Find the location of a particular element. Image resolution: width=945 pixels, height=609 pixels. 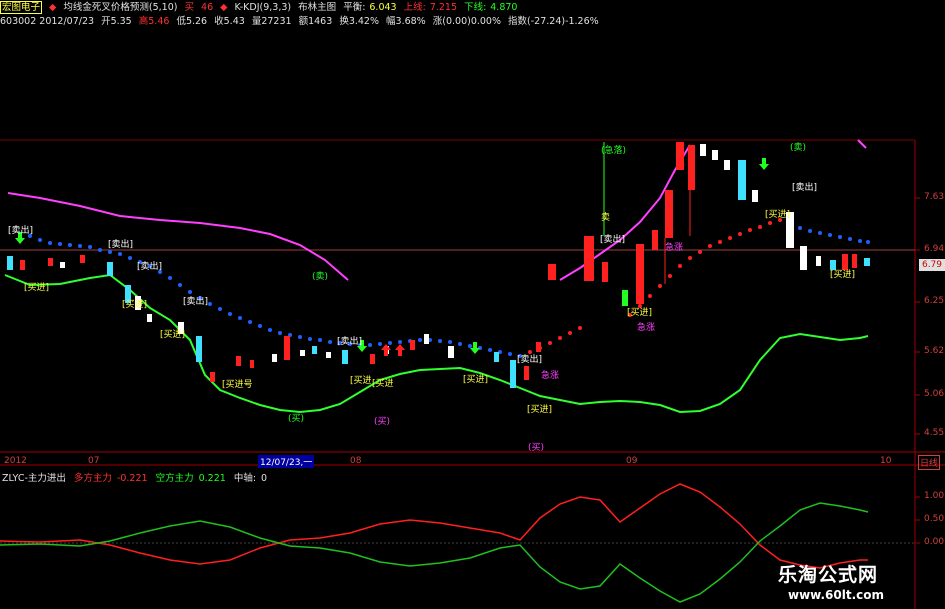

bull-line is located at coordinates (434, 526).